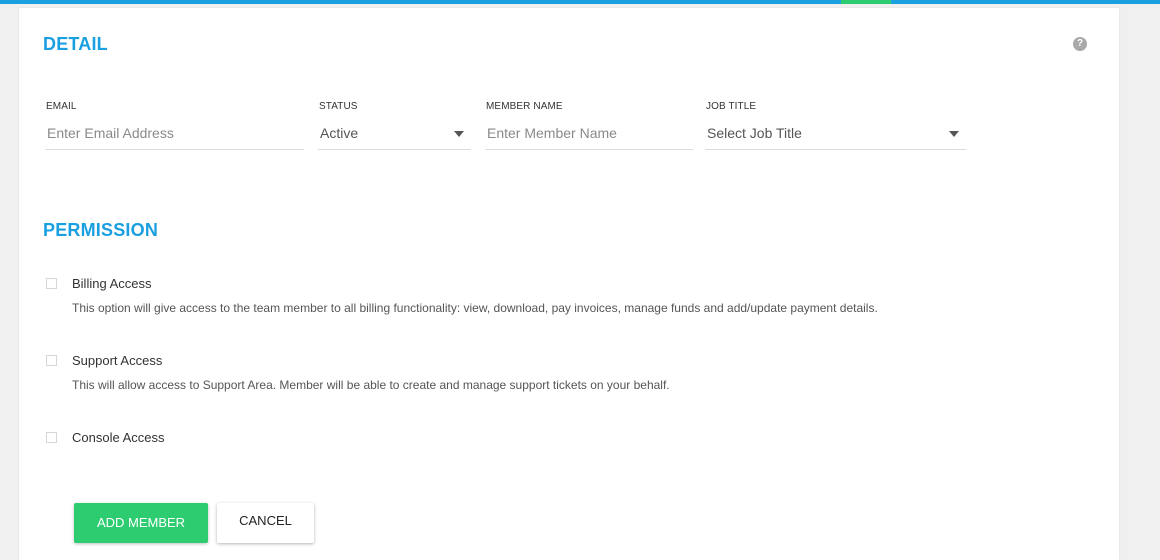 This screenshot has height=560, width=1160. Describe the element at coordinates (51, 283) in the screenshot. I see `billing-access-checkbox` at that location.